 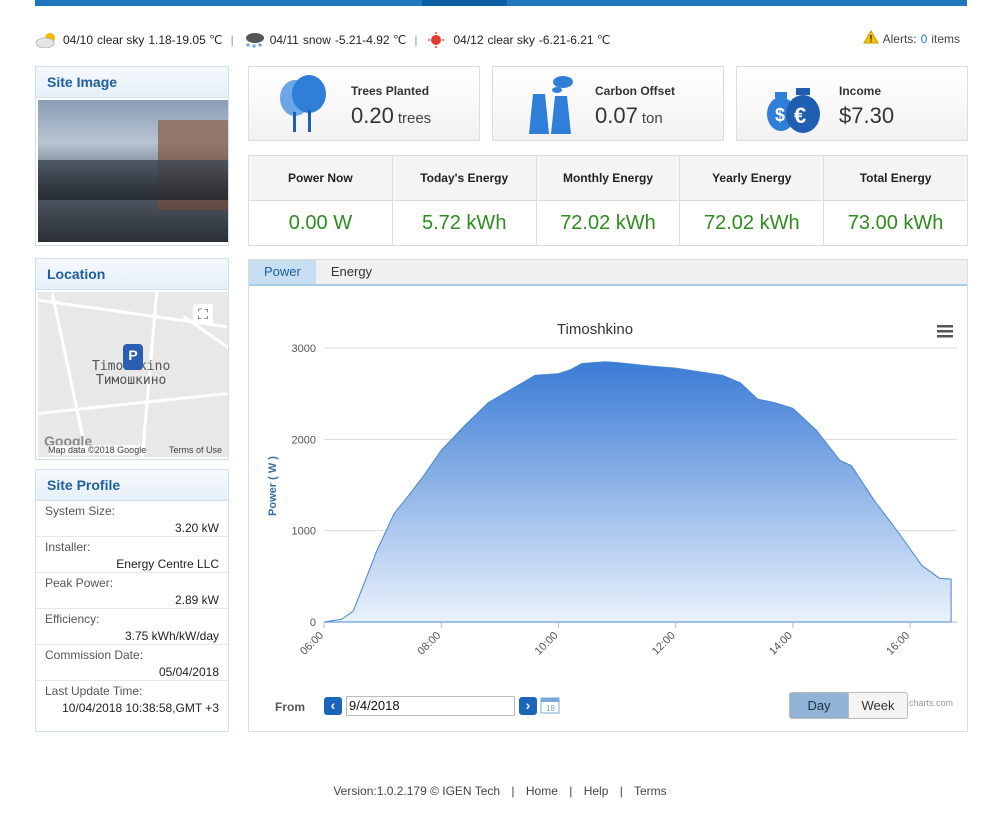 What do you see at coordinates (132, 663) in the screenshot?
I see `profile-row: Commission Date: 05/04/2018` at bounding box center [132, 663].